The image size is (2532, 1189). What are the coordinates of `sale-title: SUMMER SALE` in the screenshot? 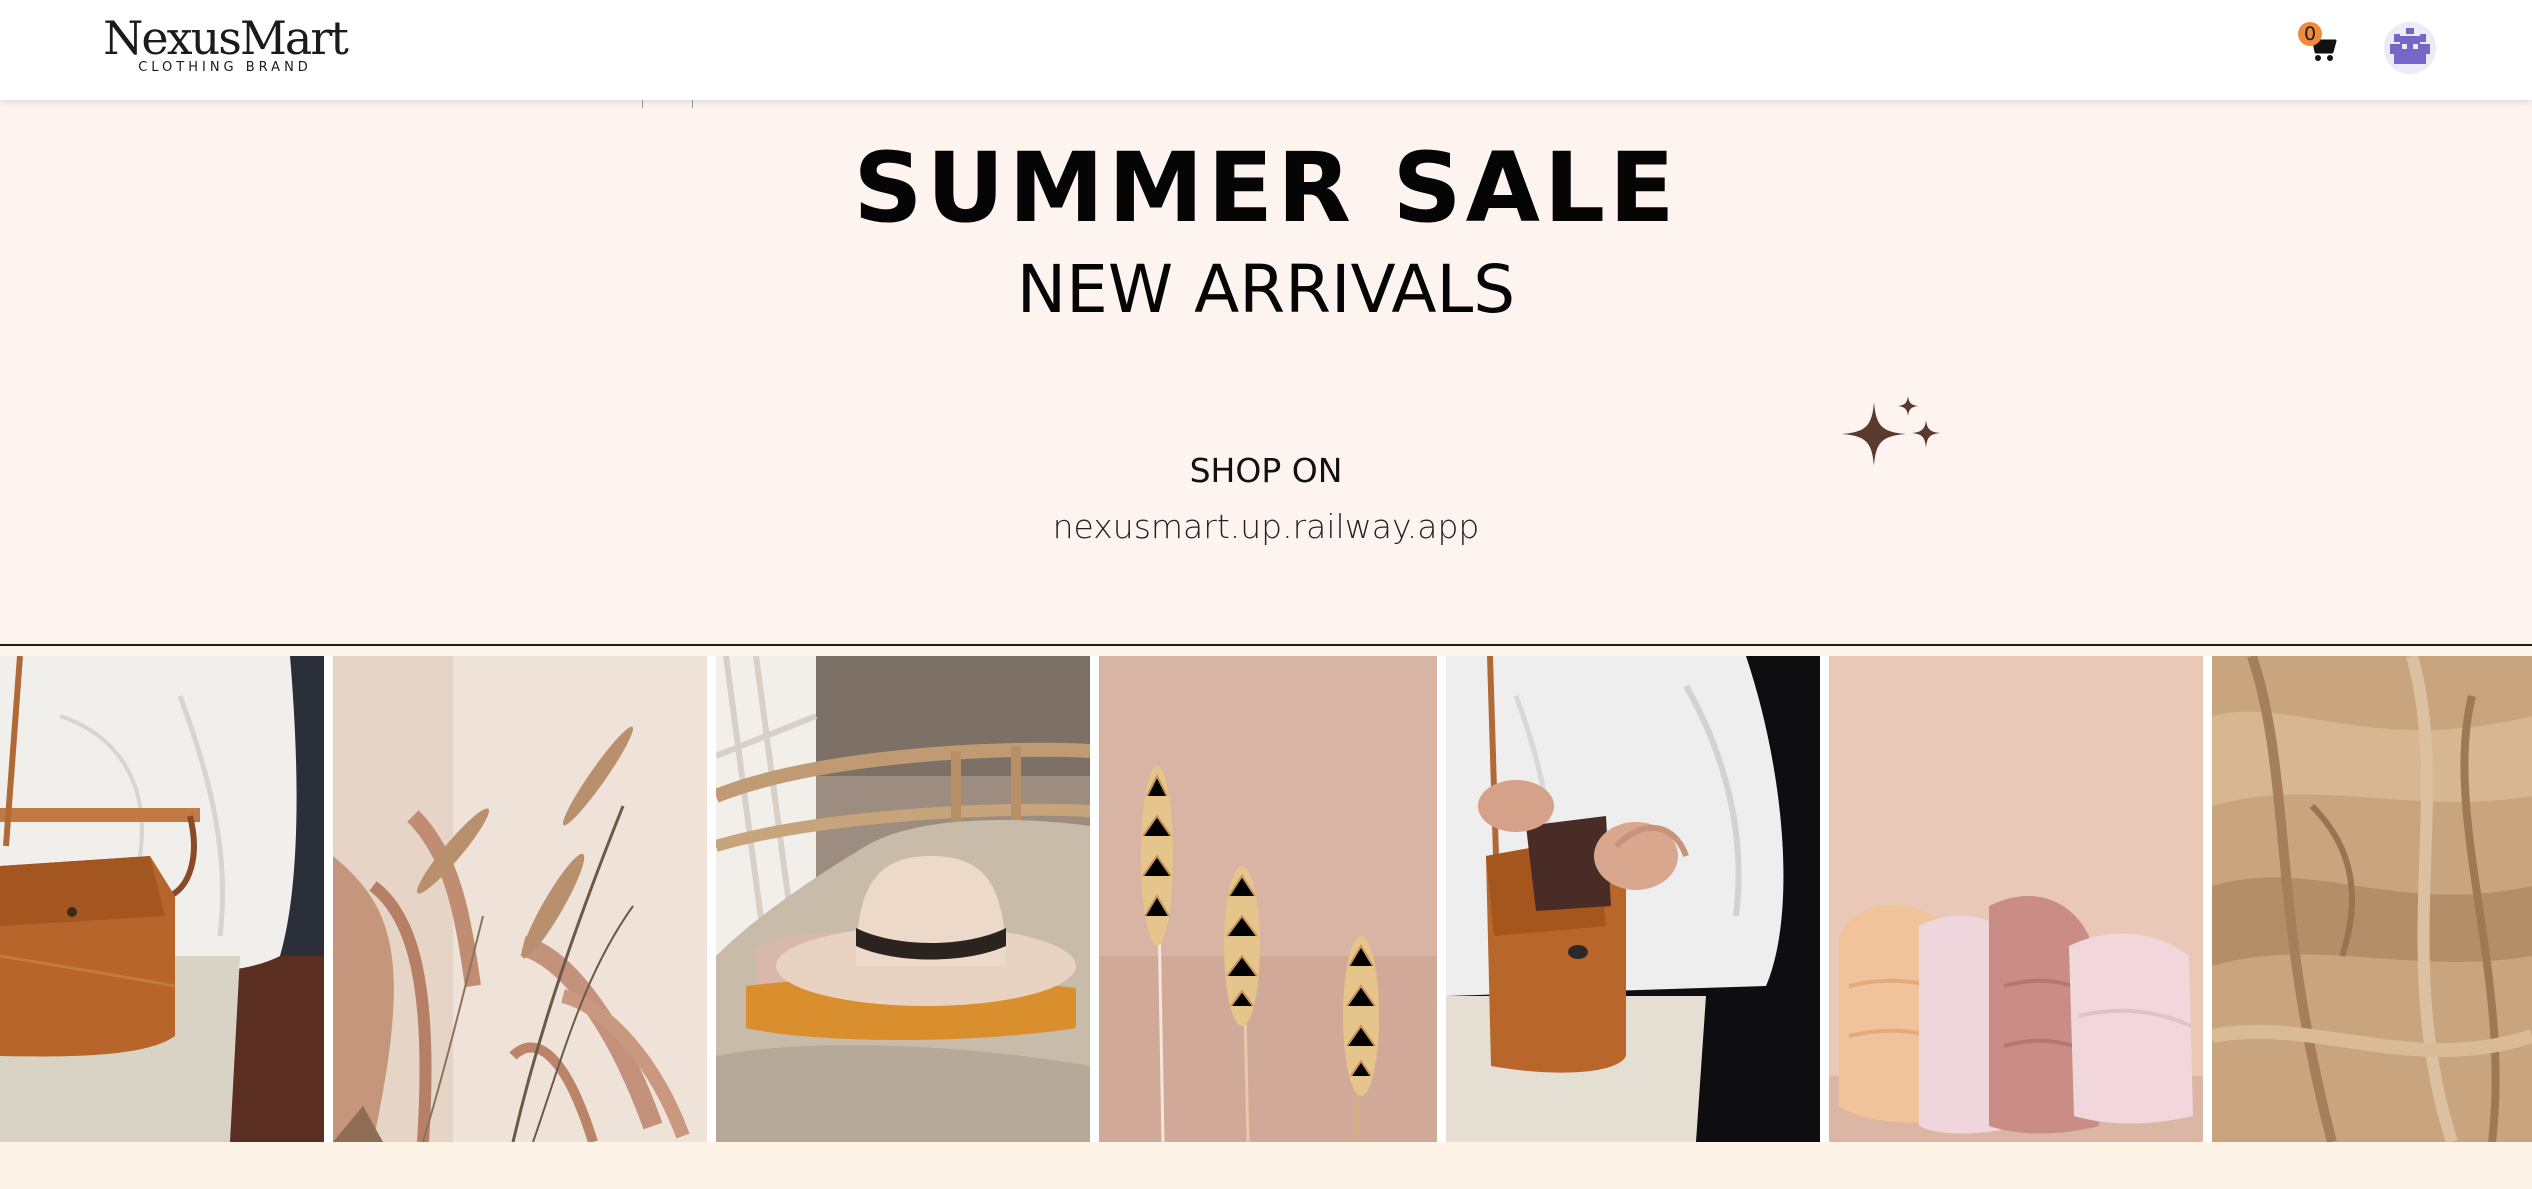 It's located at (1266, 188).